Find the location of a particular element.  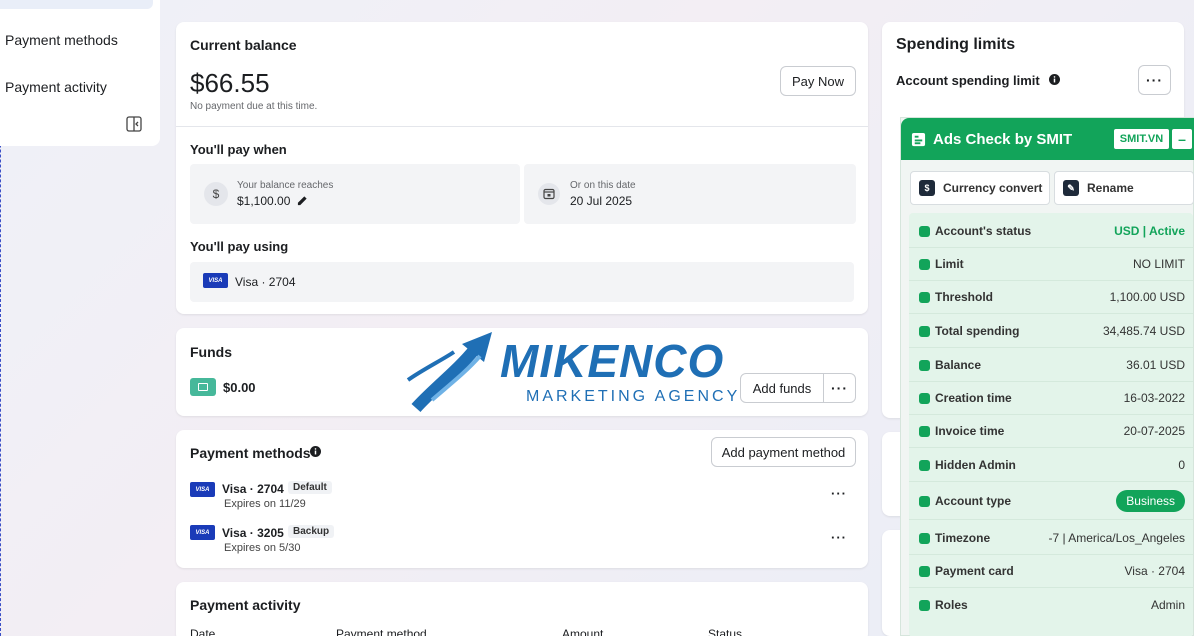

row-value: 1,100.00 USD is located at coordinates (1147, 297).